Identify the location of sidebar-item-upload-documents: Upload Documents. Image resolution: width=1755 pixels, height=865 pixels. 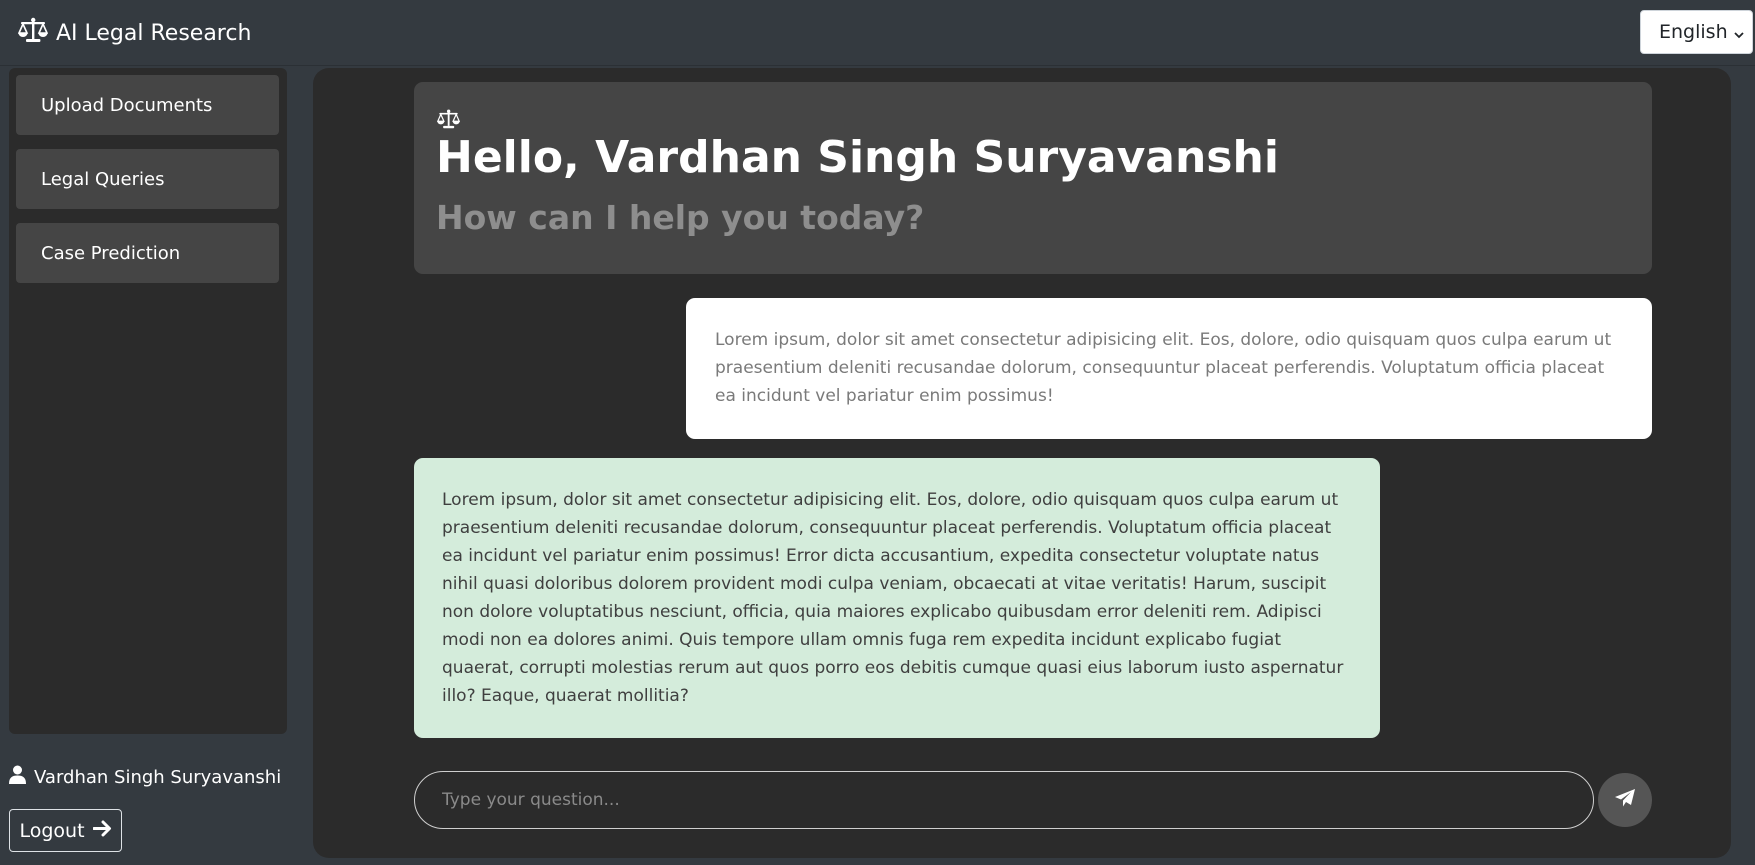
(147, 105).